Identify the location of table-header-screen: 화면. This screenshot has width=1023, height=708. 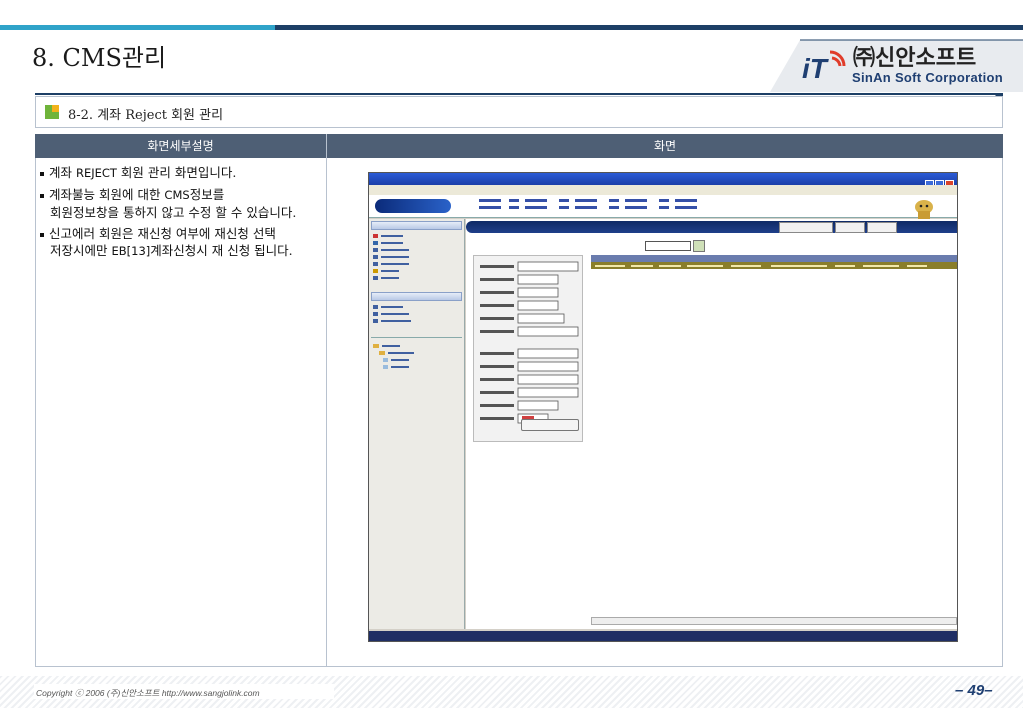
(665, 146).